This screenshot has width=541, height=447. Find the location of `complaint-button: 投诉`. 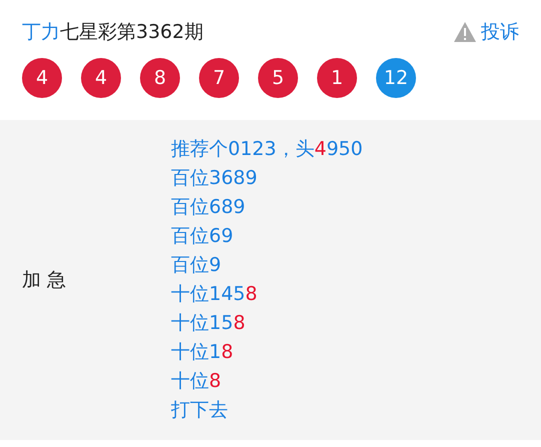

complaint-button: 投诉 is located at coordinates (486, 32).